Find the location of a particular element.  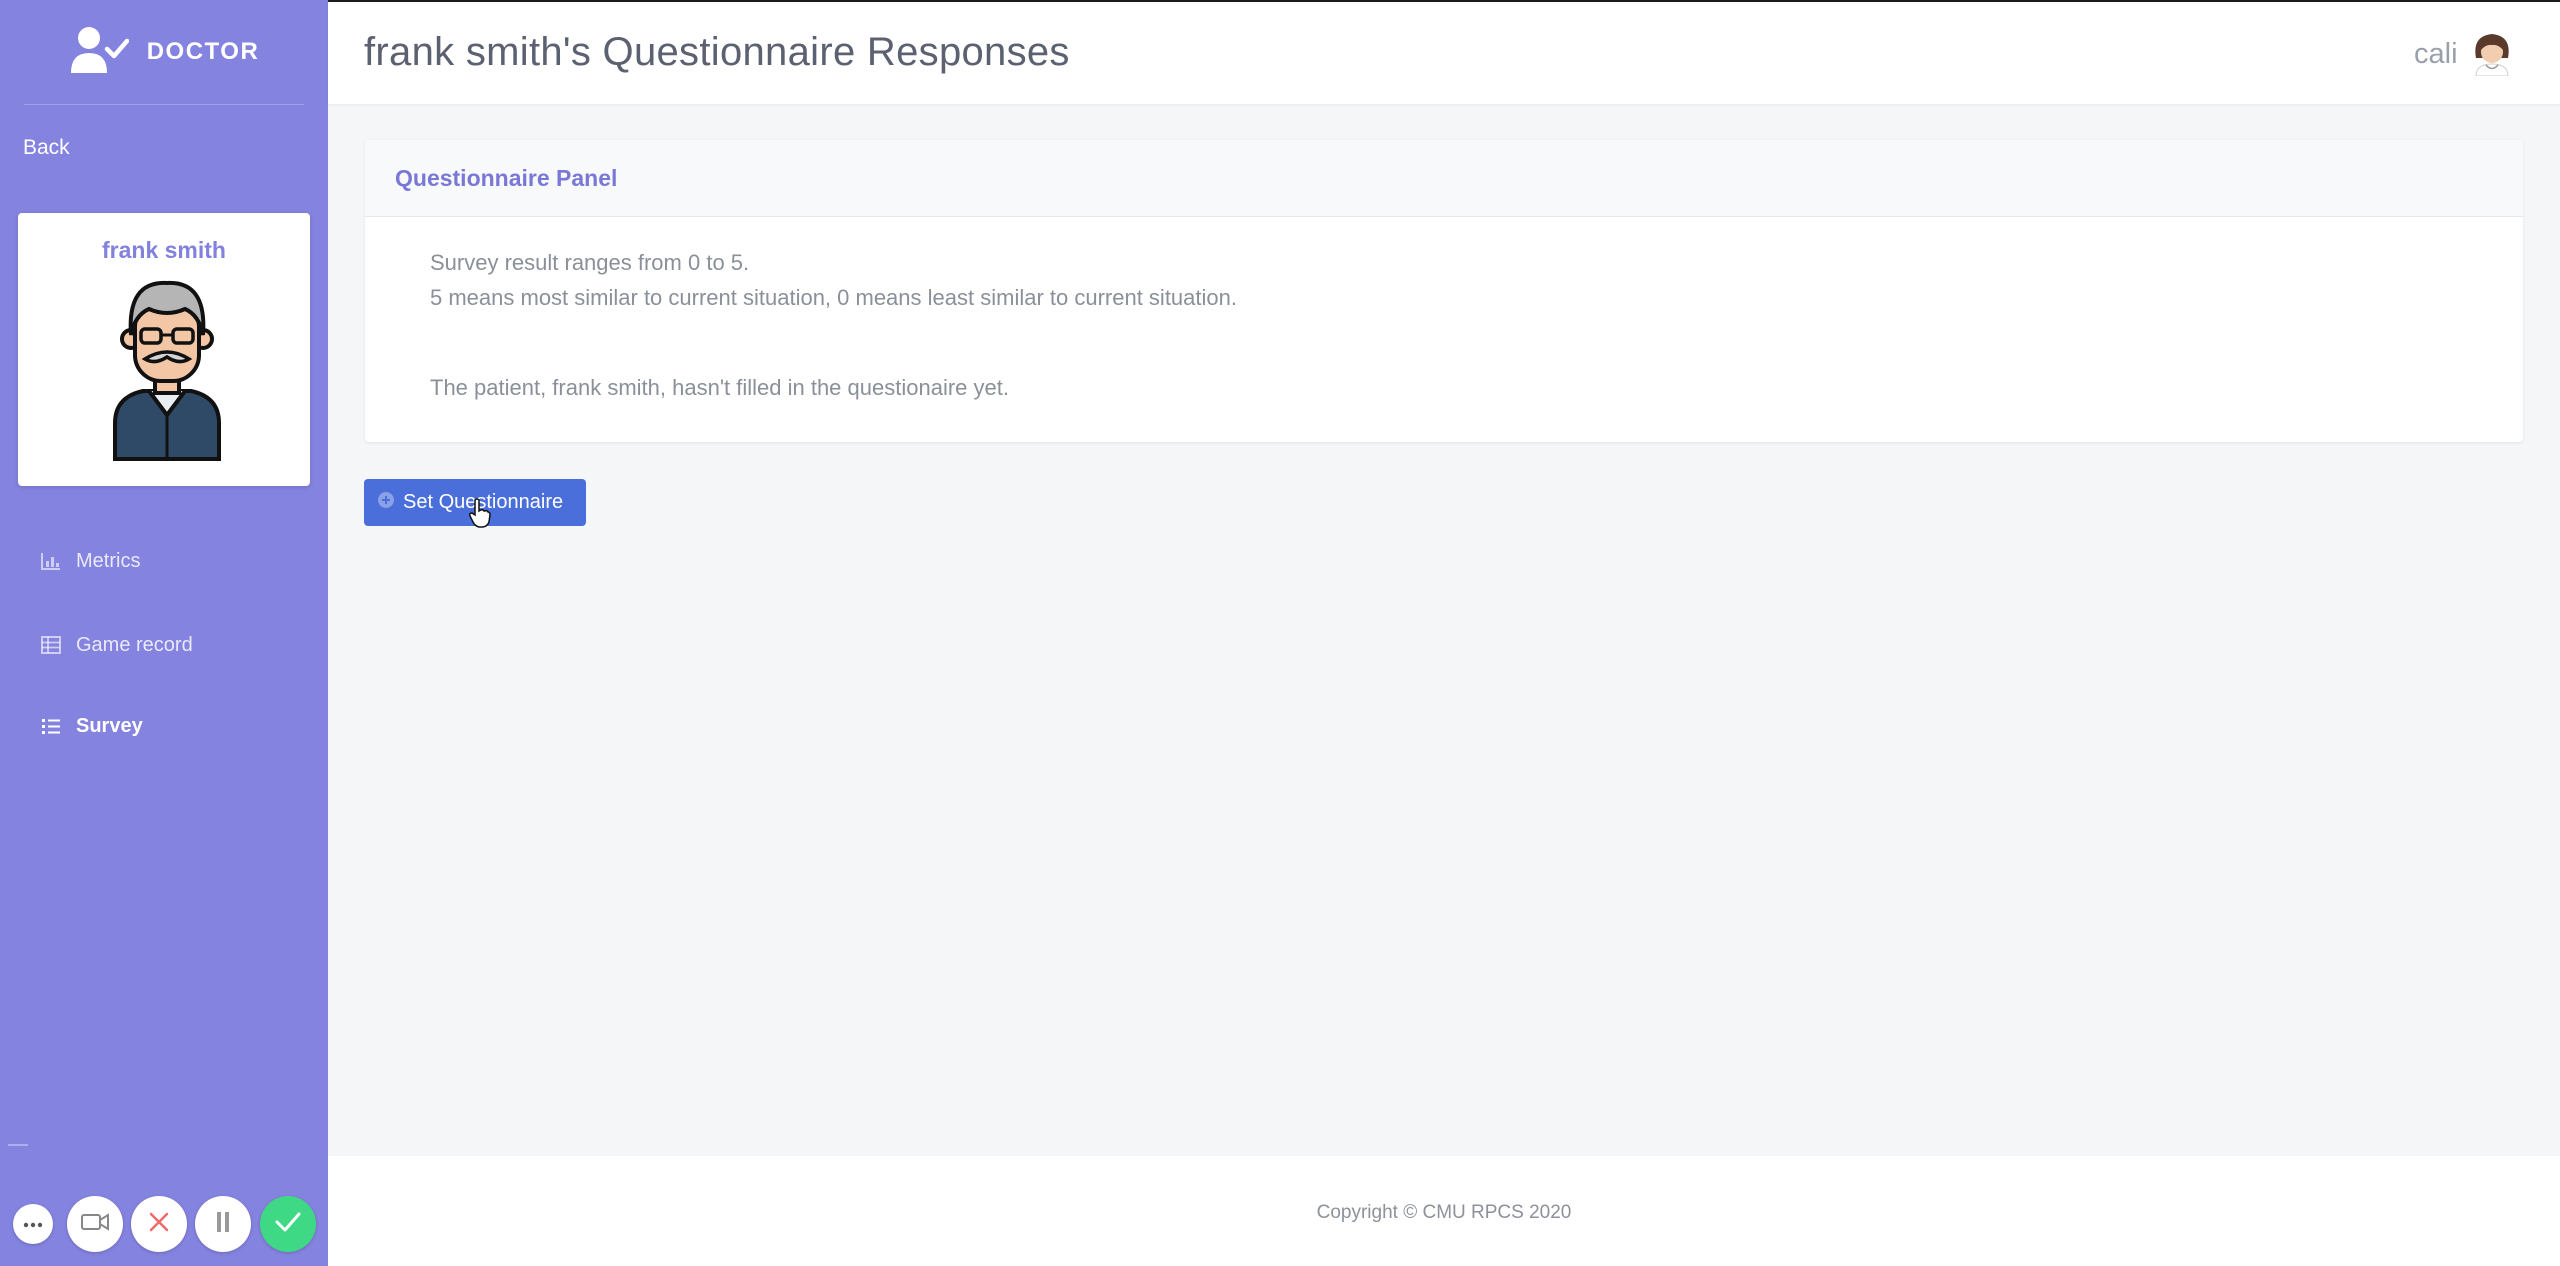

pause-icon is located at coordinates (223, 1224).